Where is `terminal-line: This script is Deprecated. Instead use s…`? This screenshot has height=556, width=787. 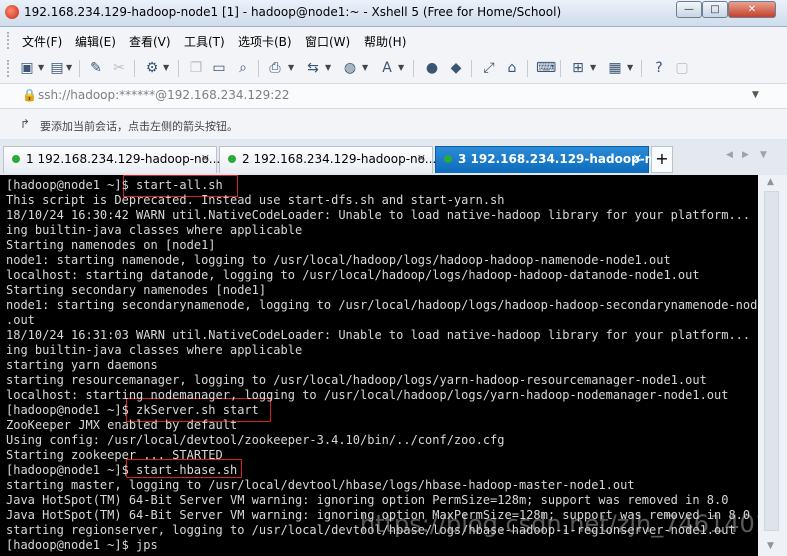 terminal-line: This script is Deprecated. Instead use s… is located at coordinates (255, 200).